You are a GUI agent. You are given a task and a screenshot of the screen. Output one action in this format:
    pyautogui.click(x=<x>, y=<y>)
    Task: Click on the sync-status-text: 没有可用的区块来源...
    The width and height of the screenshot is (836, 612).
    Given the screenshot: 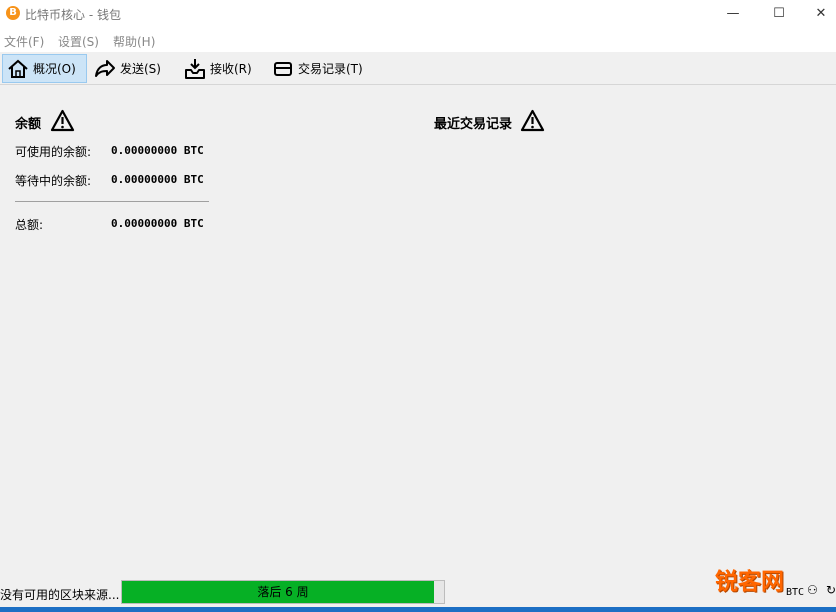 What is the action you would take?
    pyautogui.click(x=60, y=595)
    